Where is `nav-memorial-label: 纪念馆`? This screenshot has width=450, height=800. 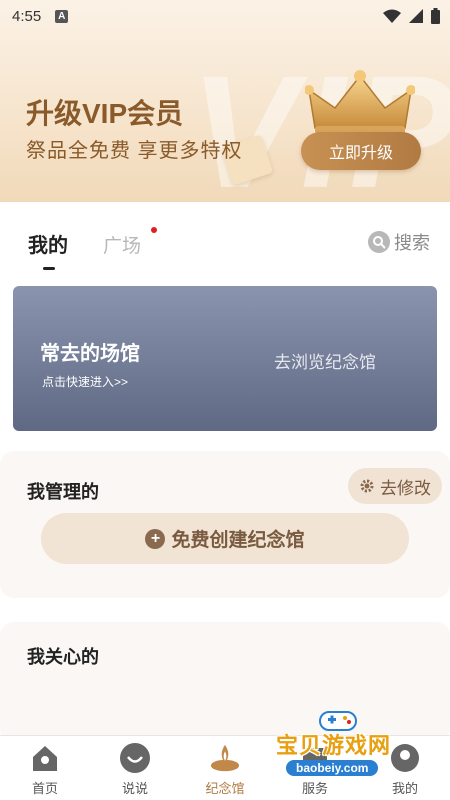
nav-memorial-label: 纪念馆 is located at coordinates (225, 788).